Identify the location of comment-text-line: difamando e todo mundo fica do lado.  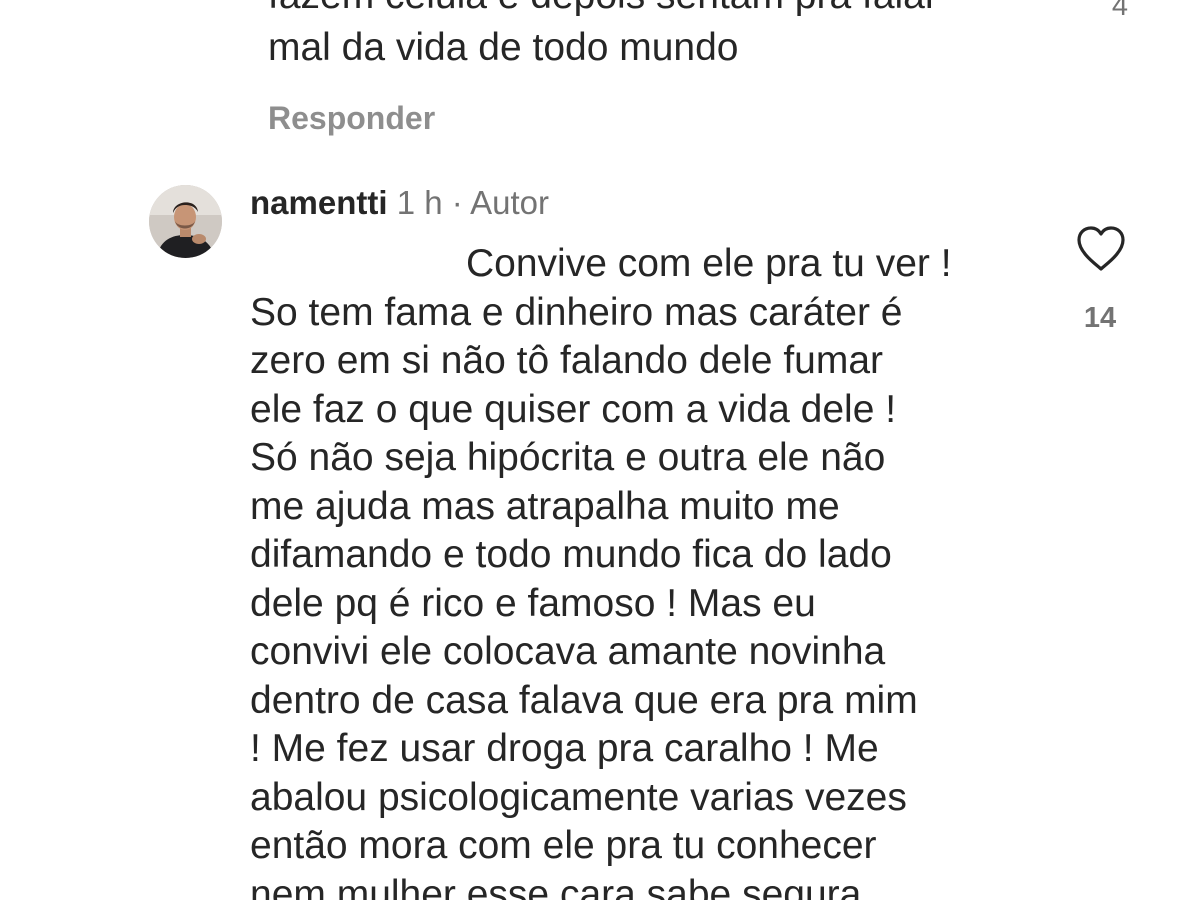
(571, 554).